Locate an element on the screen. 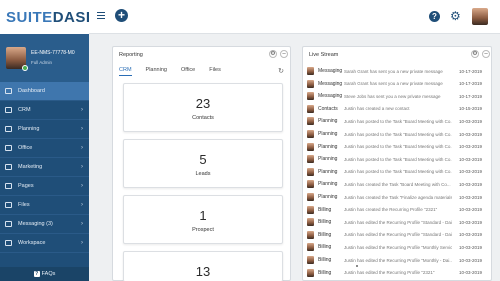 The height and width of the screenshot is (281, 500). sidebar-item-dashboard: Dashboard is located at coordinates (44, 91).